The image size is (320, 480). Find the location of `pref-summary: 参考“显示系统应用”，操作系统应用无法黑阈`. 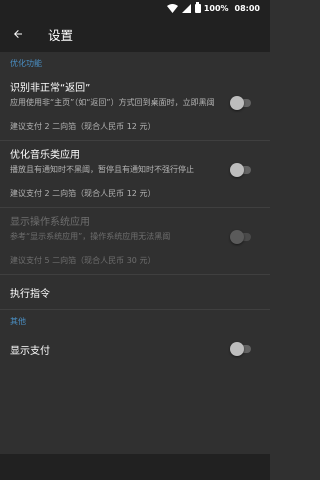

pref-summary: 参考“显示系统应用”，操作系统应用无法黑阈 is located at coordinates (90, 236).